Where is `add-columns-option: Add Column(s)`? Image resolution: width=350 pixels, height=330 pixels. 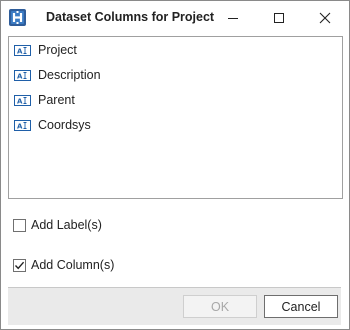
add-columns-option: Add Column(s) is located at coordinates (63, 265).